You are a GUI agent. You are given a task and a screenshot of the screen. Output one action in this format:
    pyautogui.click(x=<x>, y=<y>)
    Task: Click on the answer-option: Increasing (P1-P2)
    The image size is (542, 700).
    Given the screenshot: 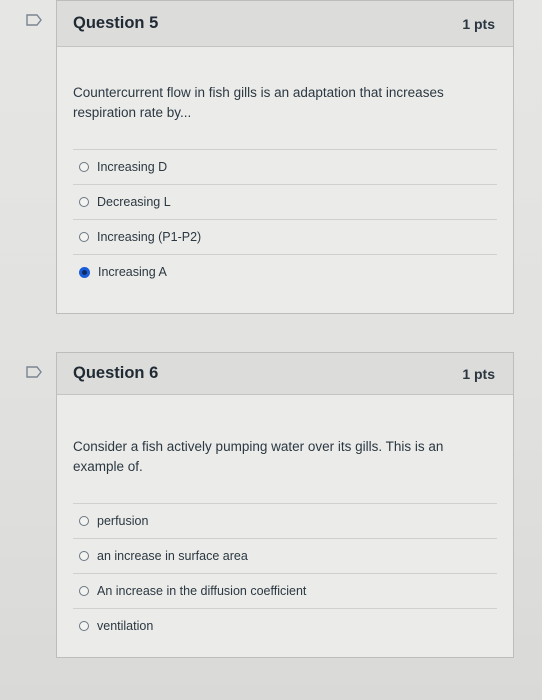 What is the action you would take?
    pyautogui.click(x=285, y=236)
    